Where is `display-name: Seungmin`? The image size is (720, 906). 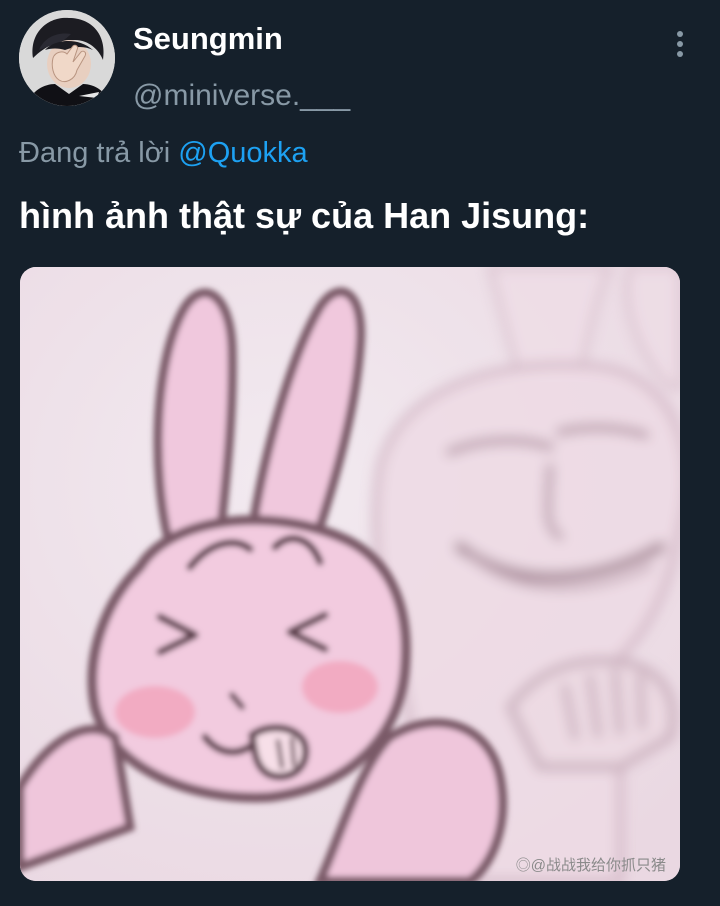
display-name: Seungmin is located at coordinates (208, 39).